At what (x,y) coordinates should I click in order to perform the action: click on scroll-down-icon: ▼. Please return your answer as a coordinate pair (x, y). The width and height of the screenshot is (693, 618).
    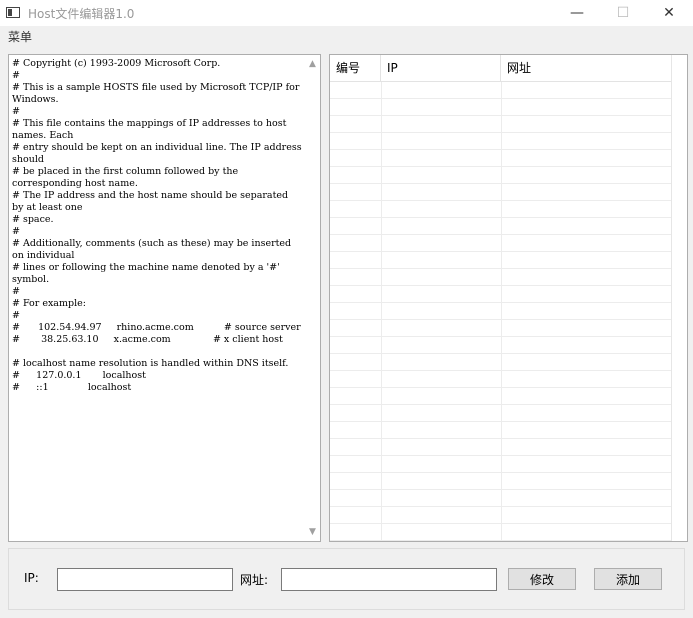
    Looking at the image, I should click on (312, 532).